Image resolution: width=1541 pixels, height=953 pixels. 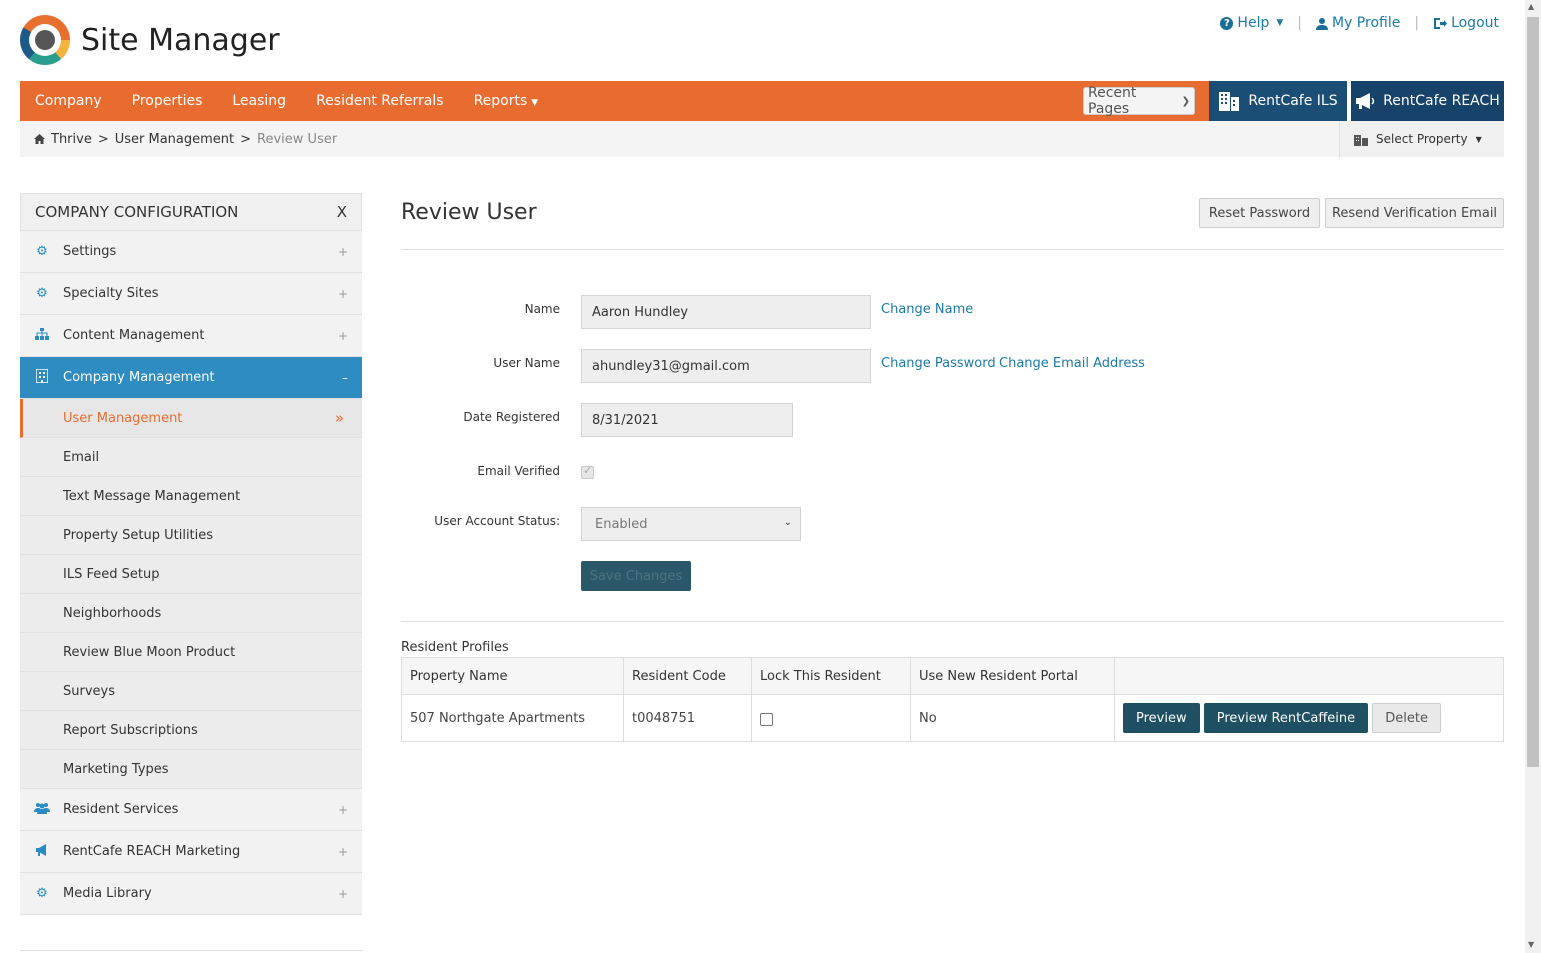 I want to click on sidebar-subitem-report-subscriptions: Report Subscriptions, so click(x=191, y=730).